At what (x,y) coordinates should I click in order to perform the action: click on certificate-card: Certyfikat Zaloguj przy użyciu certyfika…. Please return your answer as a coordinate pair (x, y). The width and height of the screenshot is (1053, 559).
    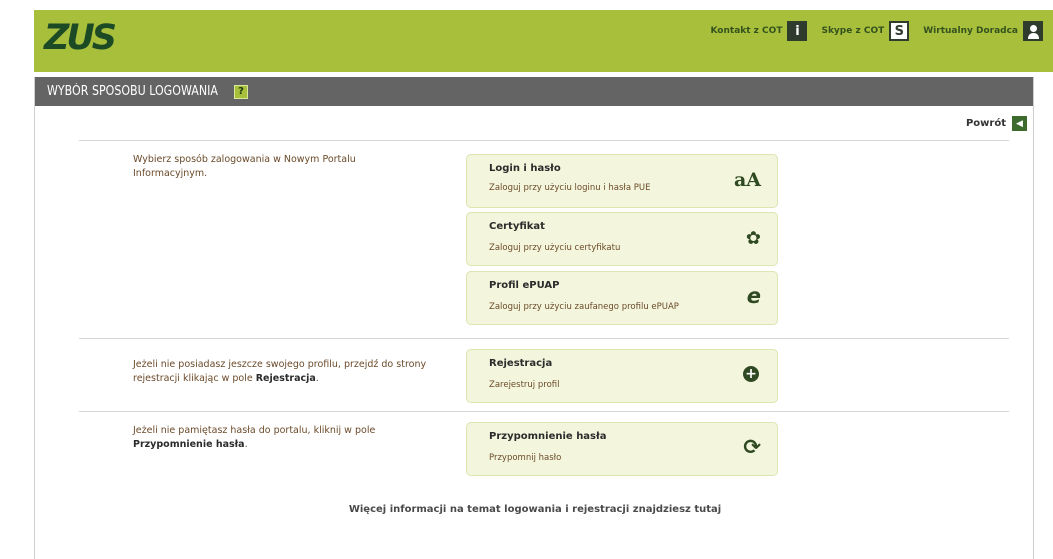
    Looking at the image, I should click on (622, 239).